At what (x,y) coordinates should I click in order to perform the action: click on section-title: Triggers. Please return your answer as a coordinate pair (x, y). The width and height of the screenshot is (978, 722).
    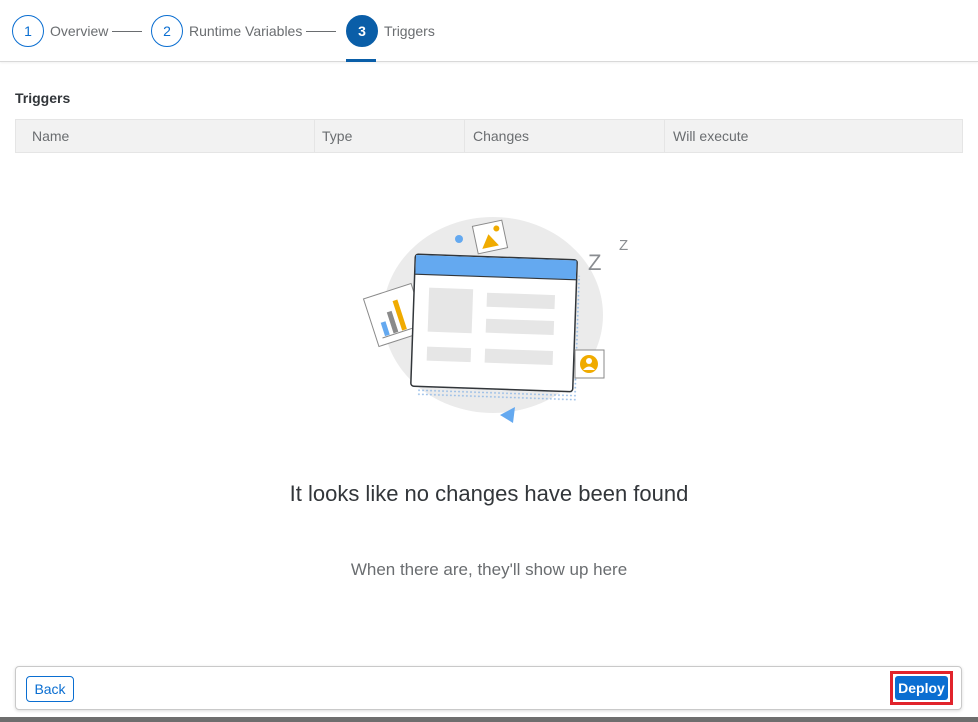
    Looking at the image, I should click on (43, 98).